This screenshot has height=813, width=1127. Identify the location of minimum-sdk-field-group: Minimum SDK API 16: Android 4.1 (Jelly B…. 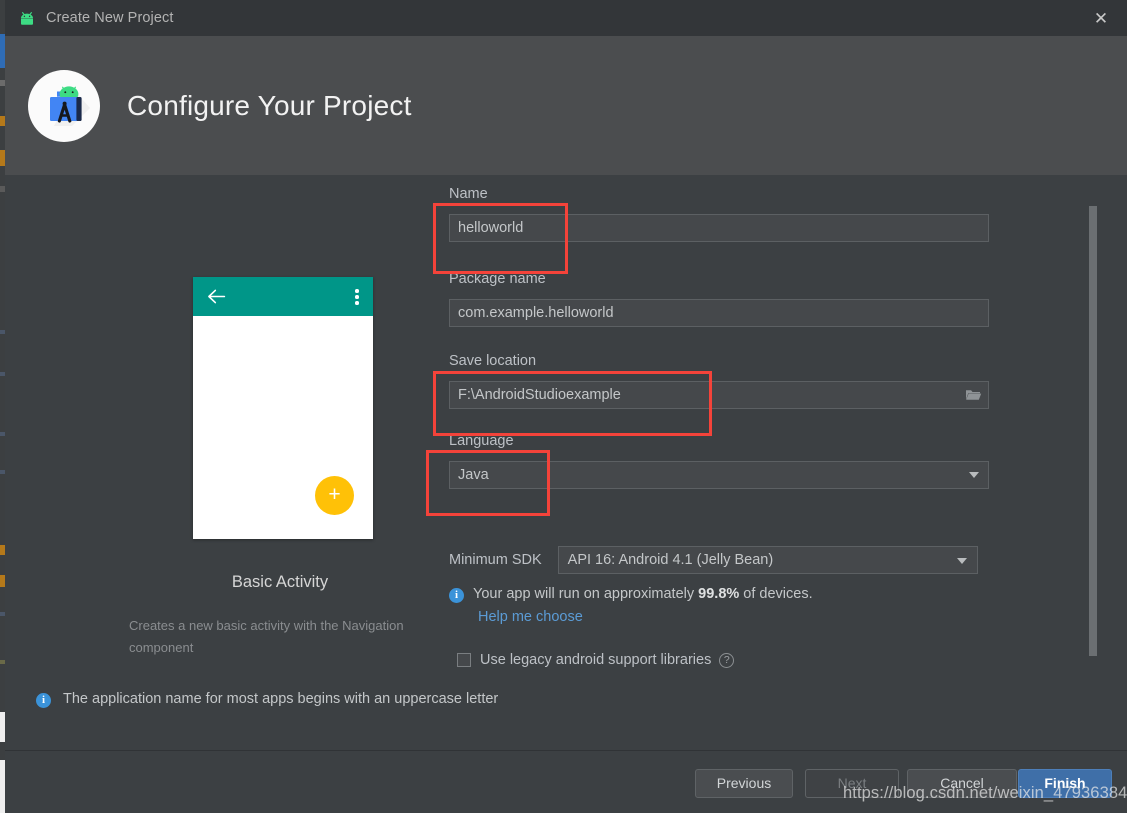
(713, 560).